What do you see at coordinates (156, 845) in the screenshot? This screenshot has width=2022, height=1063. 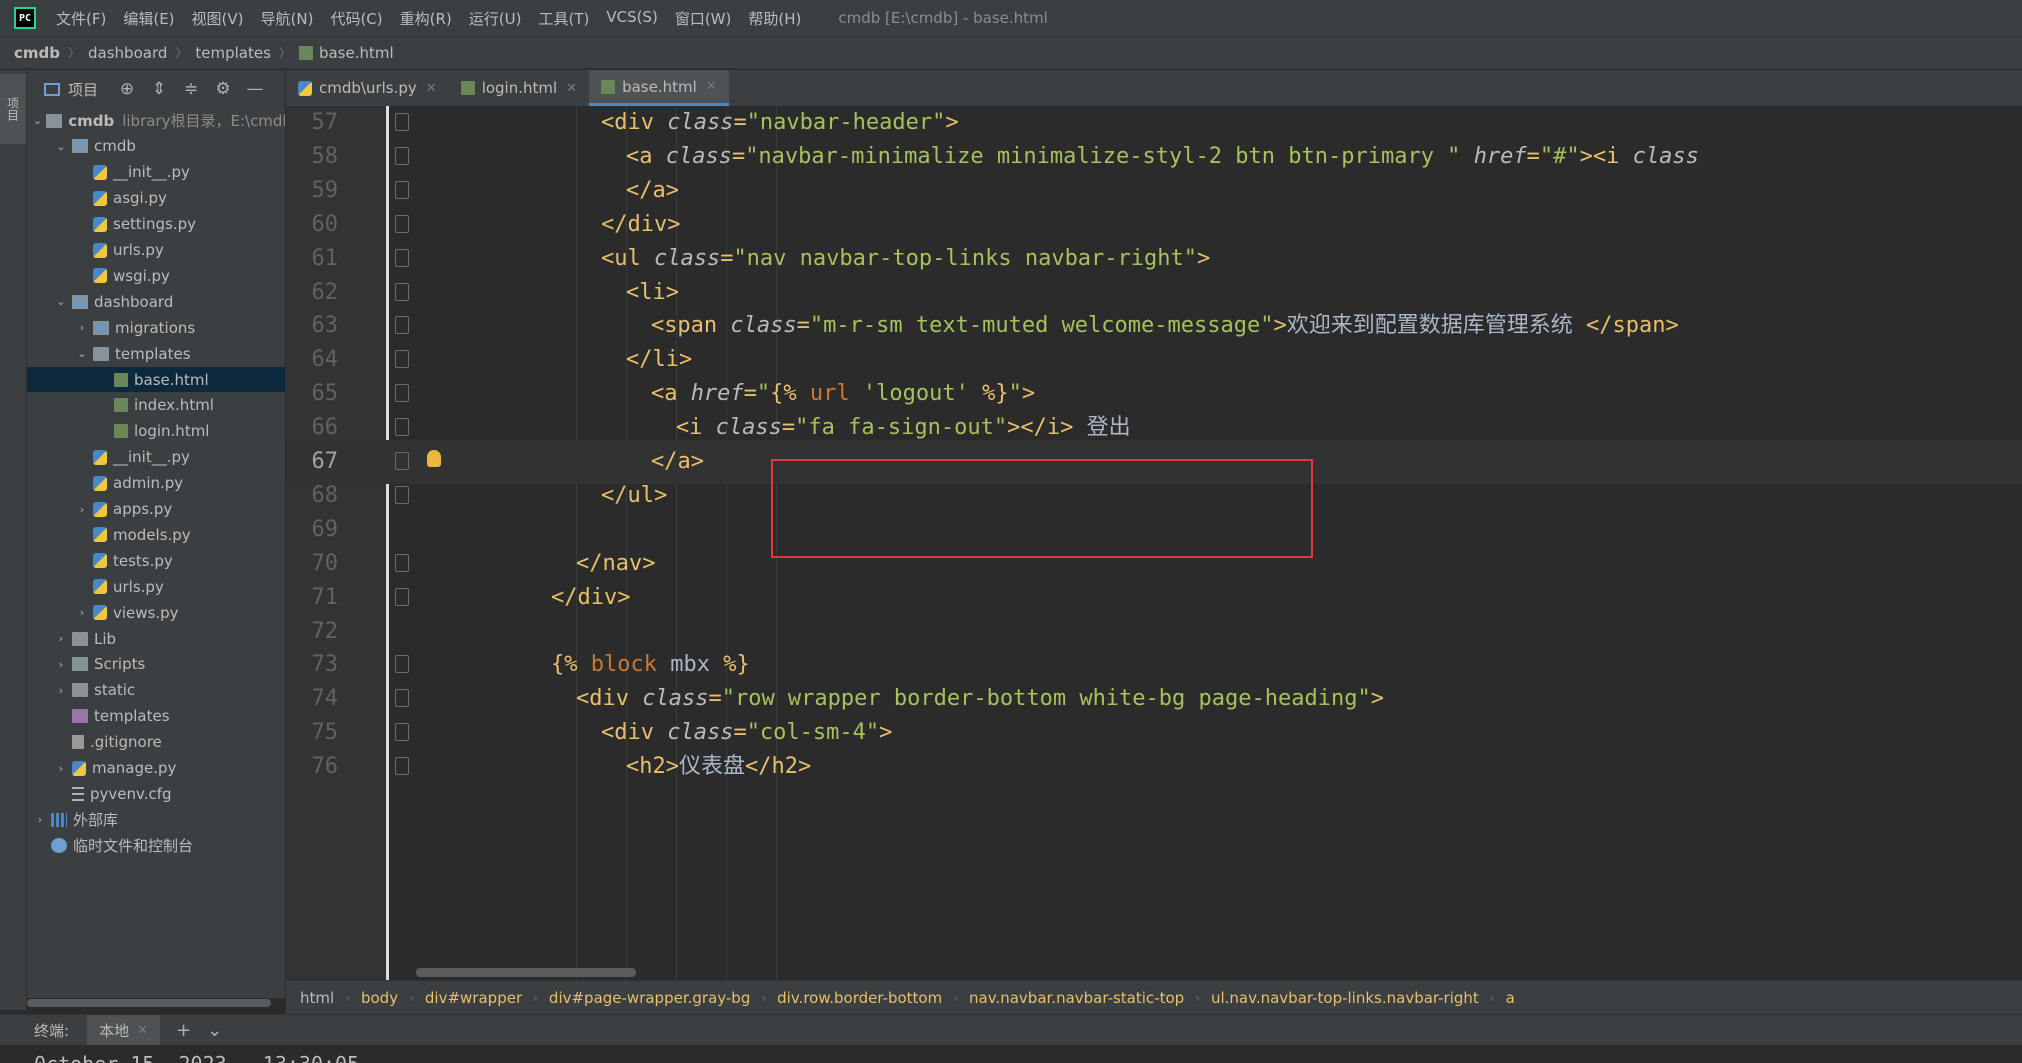 I see `tree-item: 临时文件和控制台` at bounding box center [156, 845].